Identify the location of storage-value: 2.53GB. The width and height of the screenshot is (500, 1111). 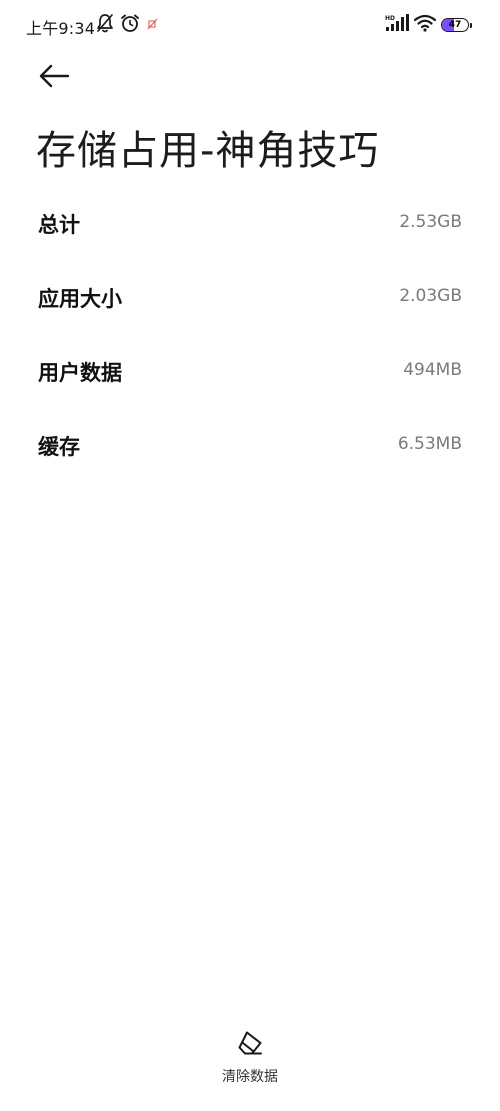
(430, 222).